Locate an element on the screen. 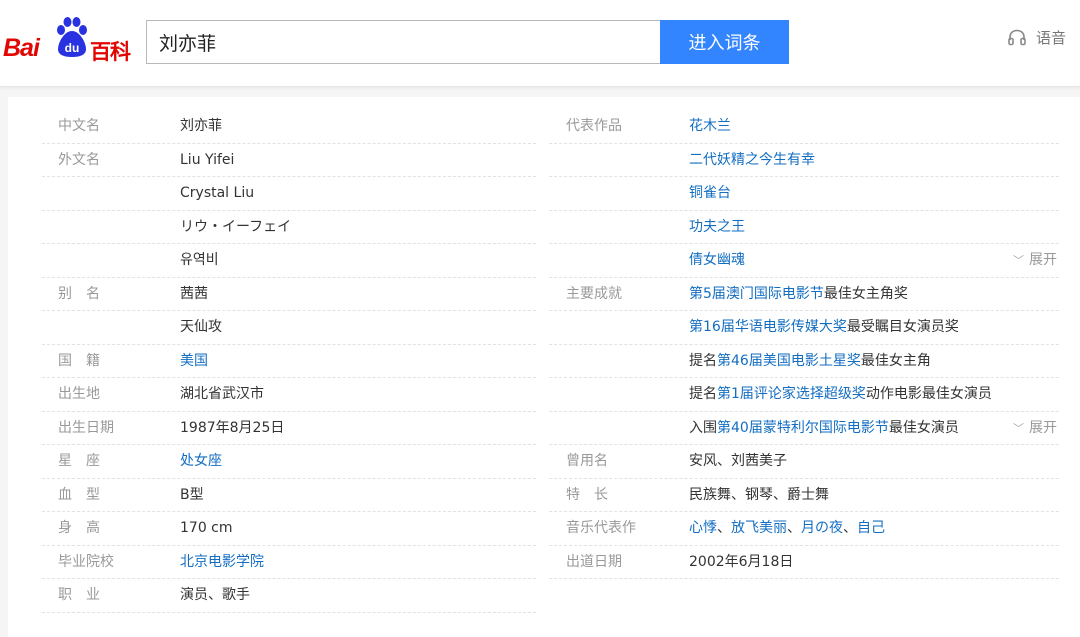 The height and width of the screenshot is (637, 1080). info-value: 第5届澳门国际电影节最佳女主角奖 is located at coordinates (798, 294).